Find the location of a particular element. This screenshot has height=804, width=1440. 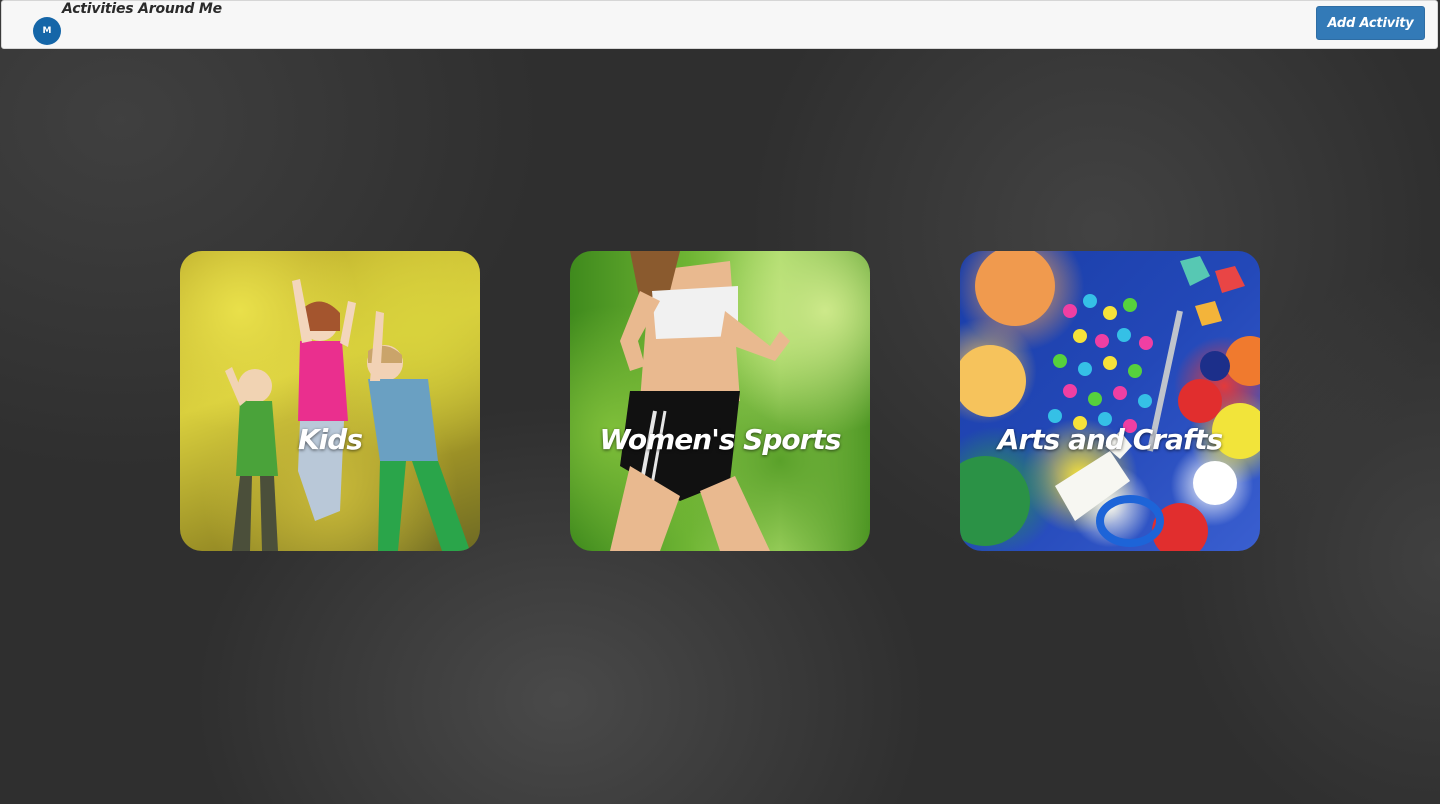

beads is located at coordinates (1100, 363).